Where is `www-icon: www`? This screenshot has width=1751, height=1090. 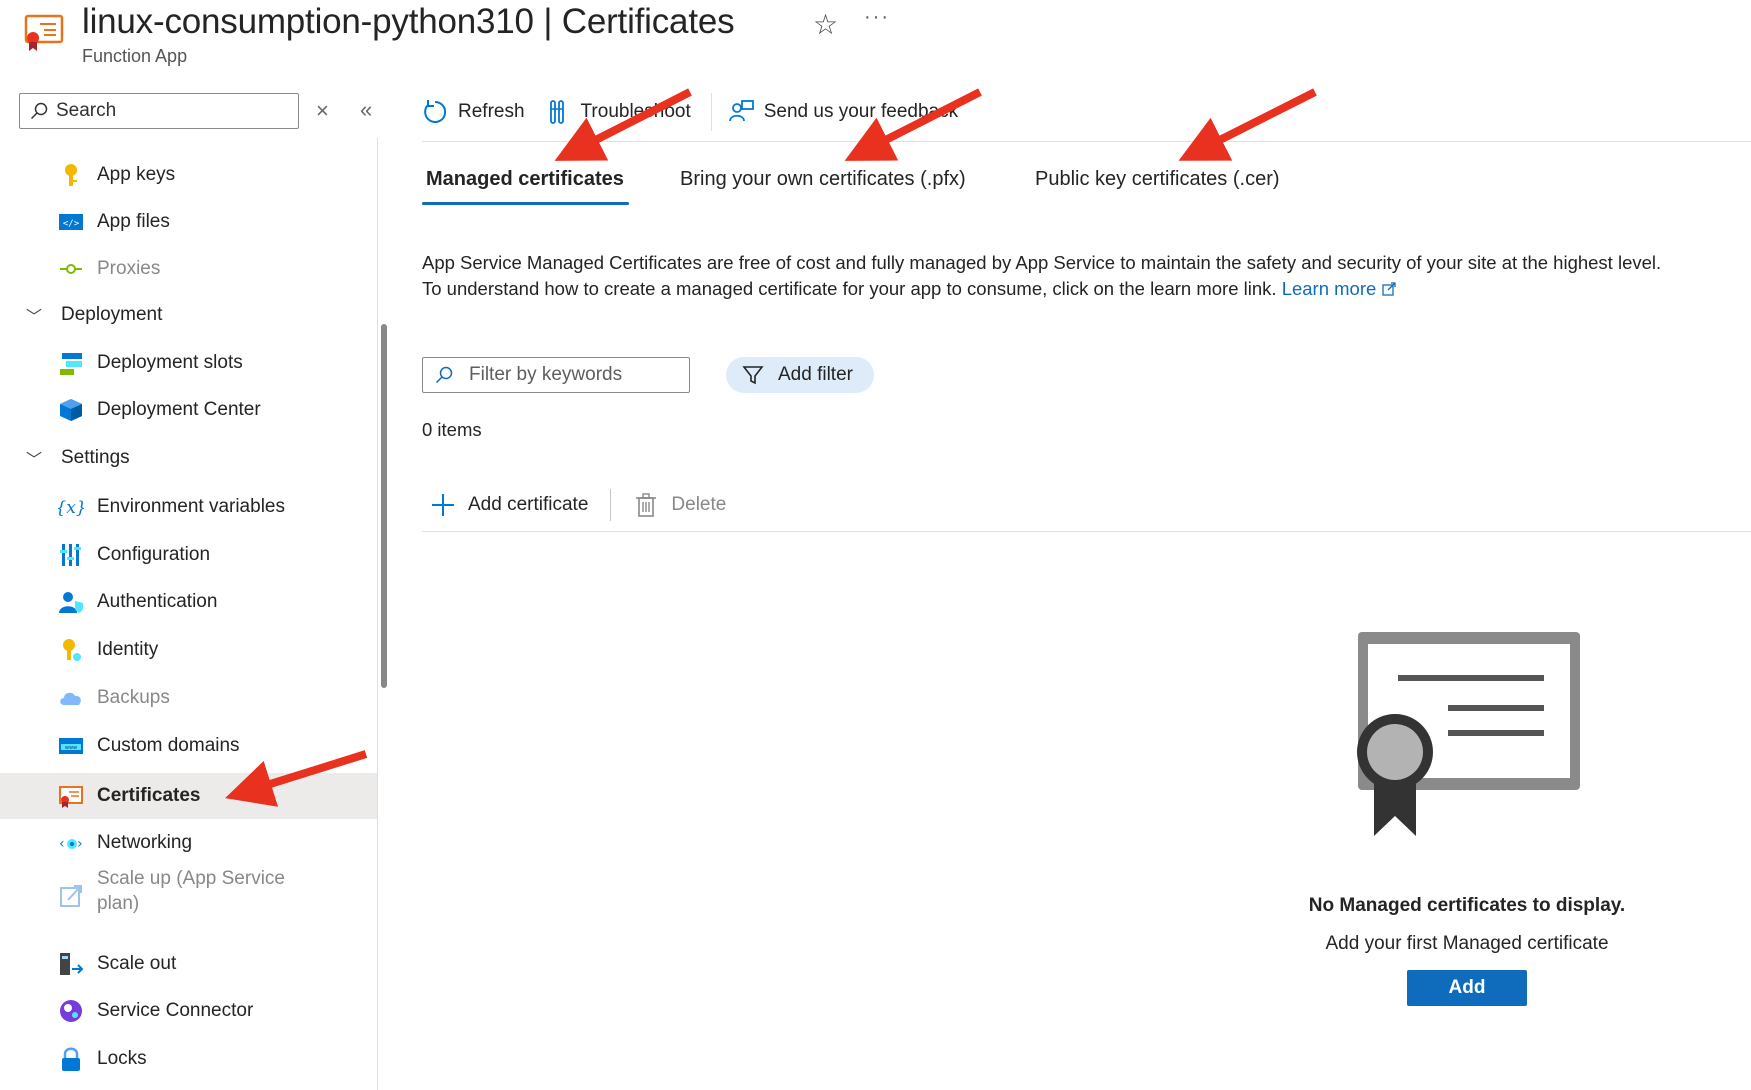 www-icon: www is located at coordinates (71, 746).